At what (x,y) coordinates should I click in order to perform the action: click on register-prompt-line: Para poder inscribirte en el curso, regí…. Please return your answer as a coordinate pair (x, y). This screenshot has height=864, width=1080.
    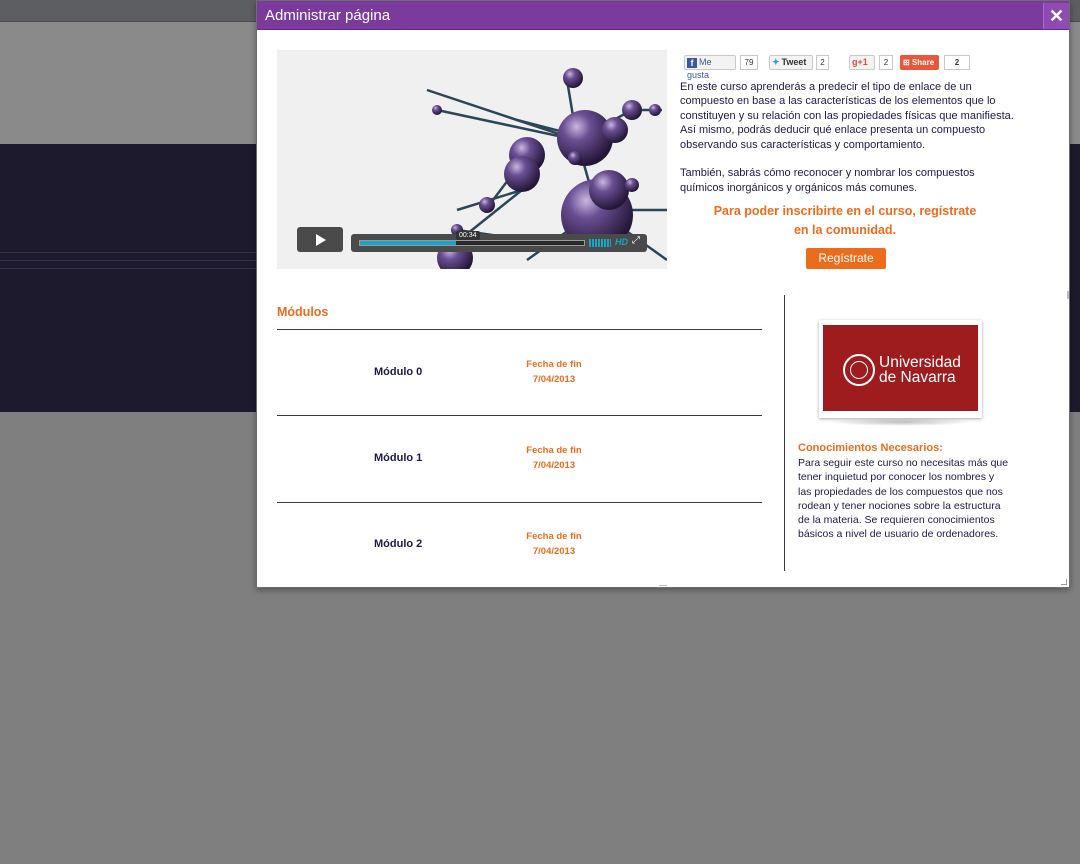
    Looking at the image, I should click on (845, 211).